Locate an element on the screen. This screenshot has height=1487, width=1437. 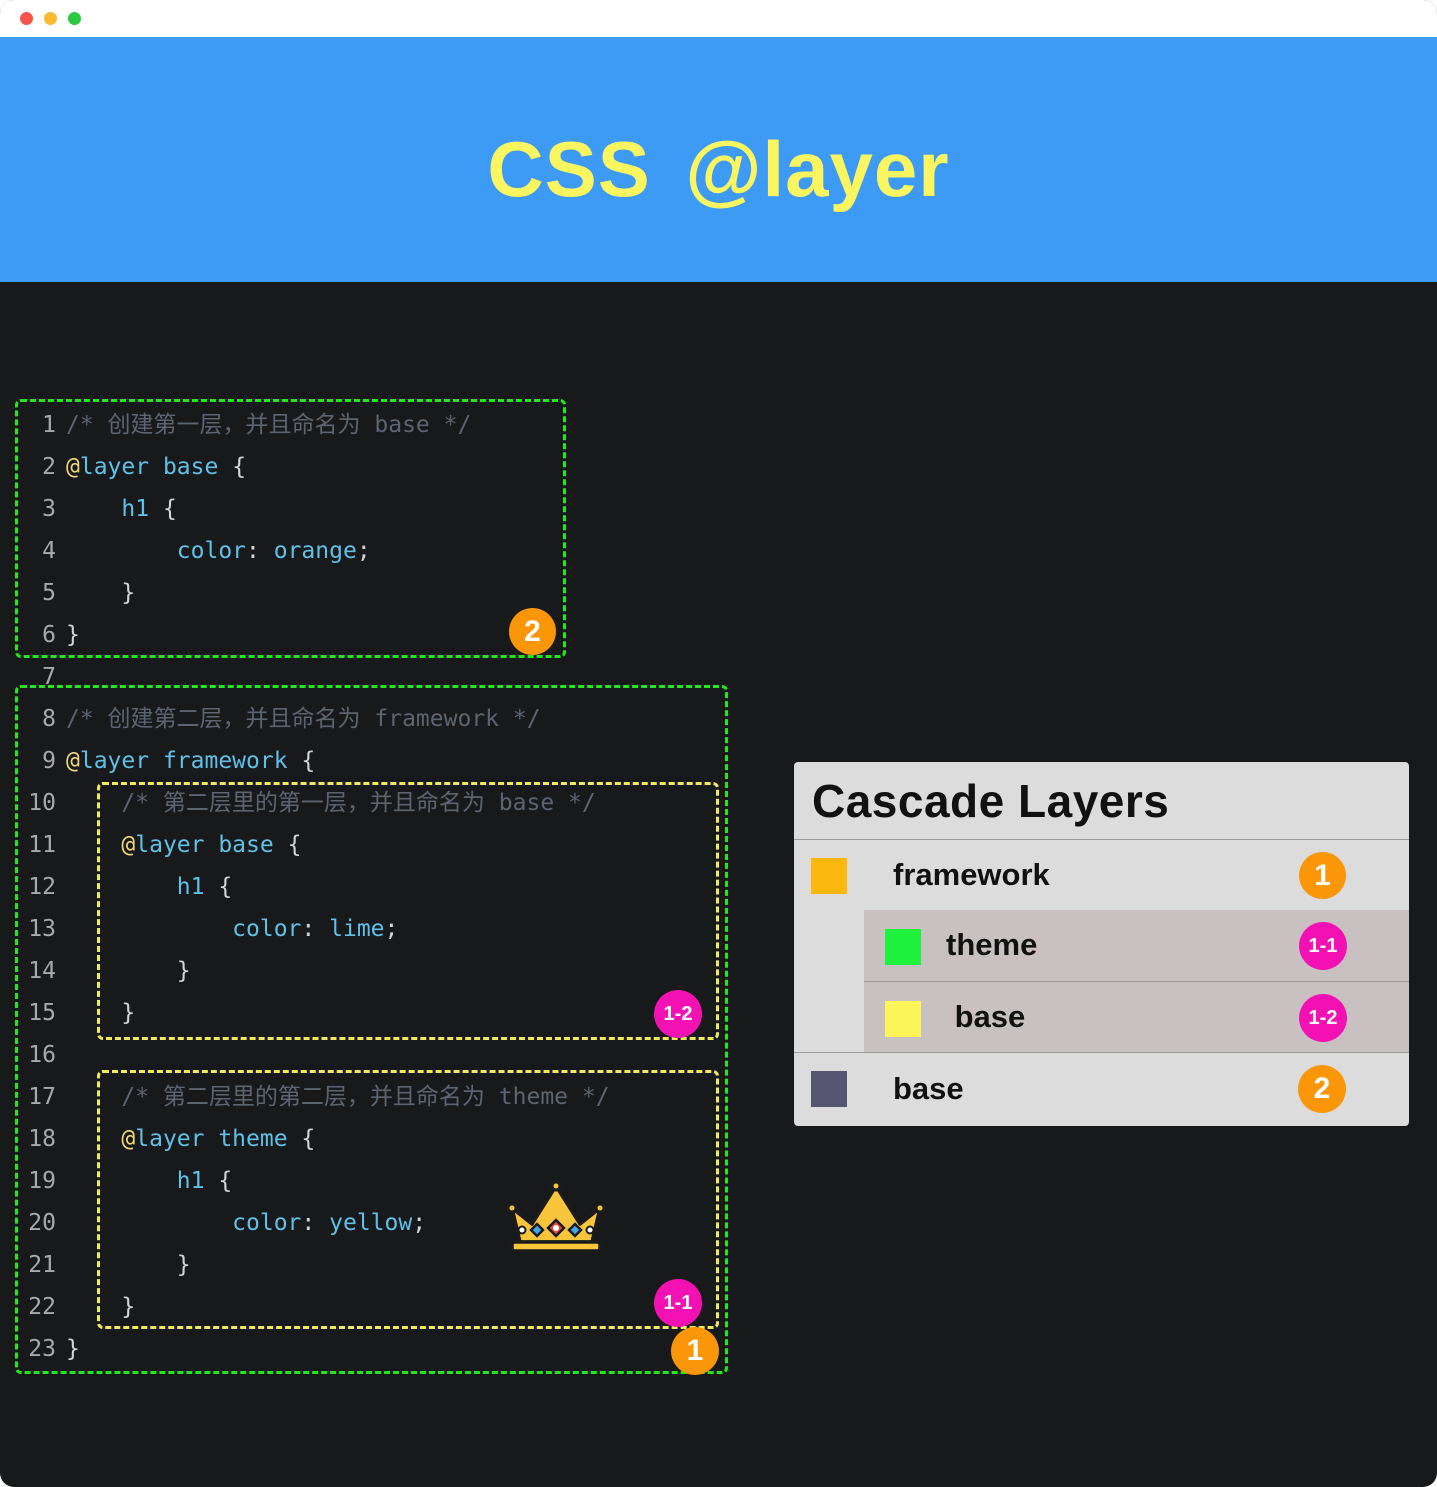
code-line: 15 } is located at coordinates (380, 1013).